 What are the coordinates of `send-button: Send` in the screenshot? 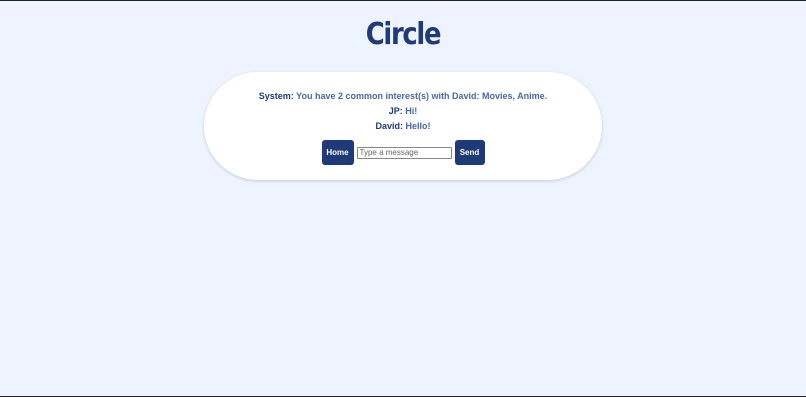 It's located at (469, 152).